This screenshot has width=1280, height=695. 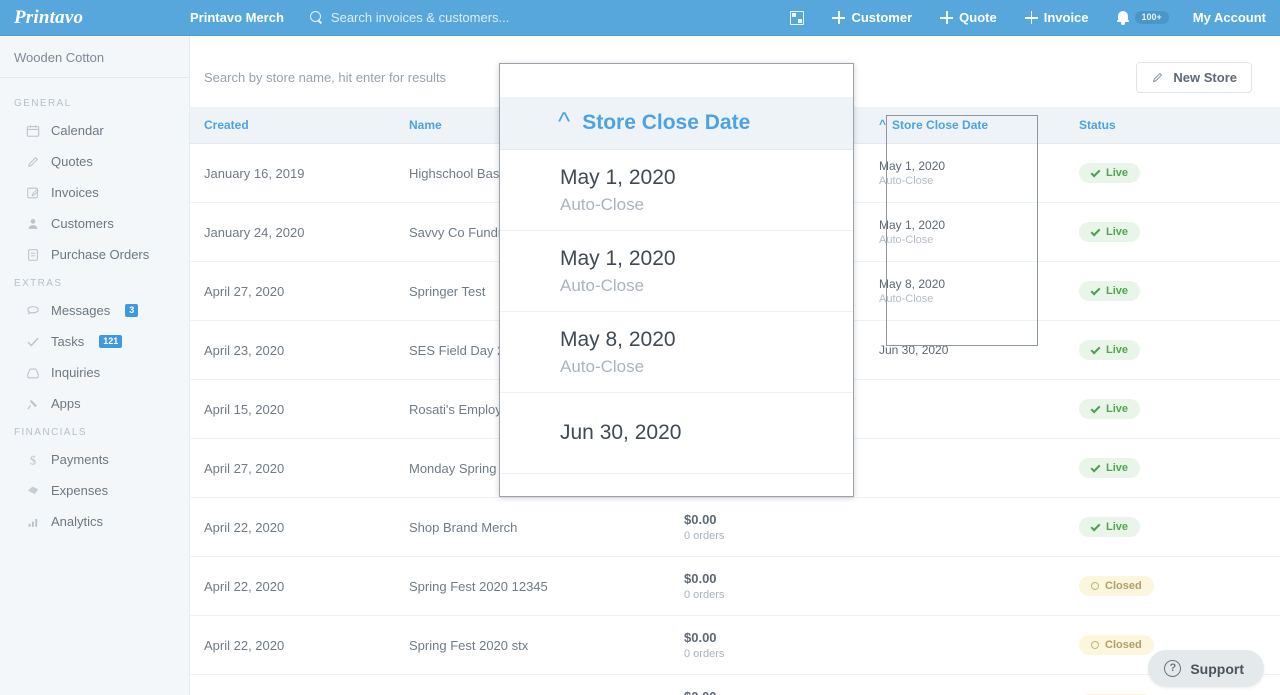 I want to click on tasks-badge: 121, so click(x=111, y=341).